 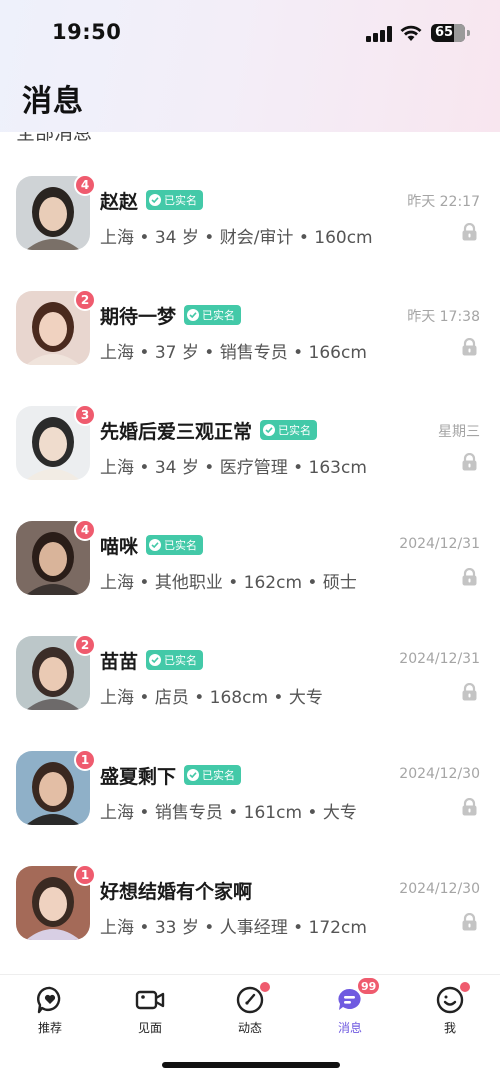 What do you see at coordinates (119, 201) in the screenshot?
I see `contact-name: 赵赵` at bounding box center [119, 201].